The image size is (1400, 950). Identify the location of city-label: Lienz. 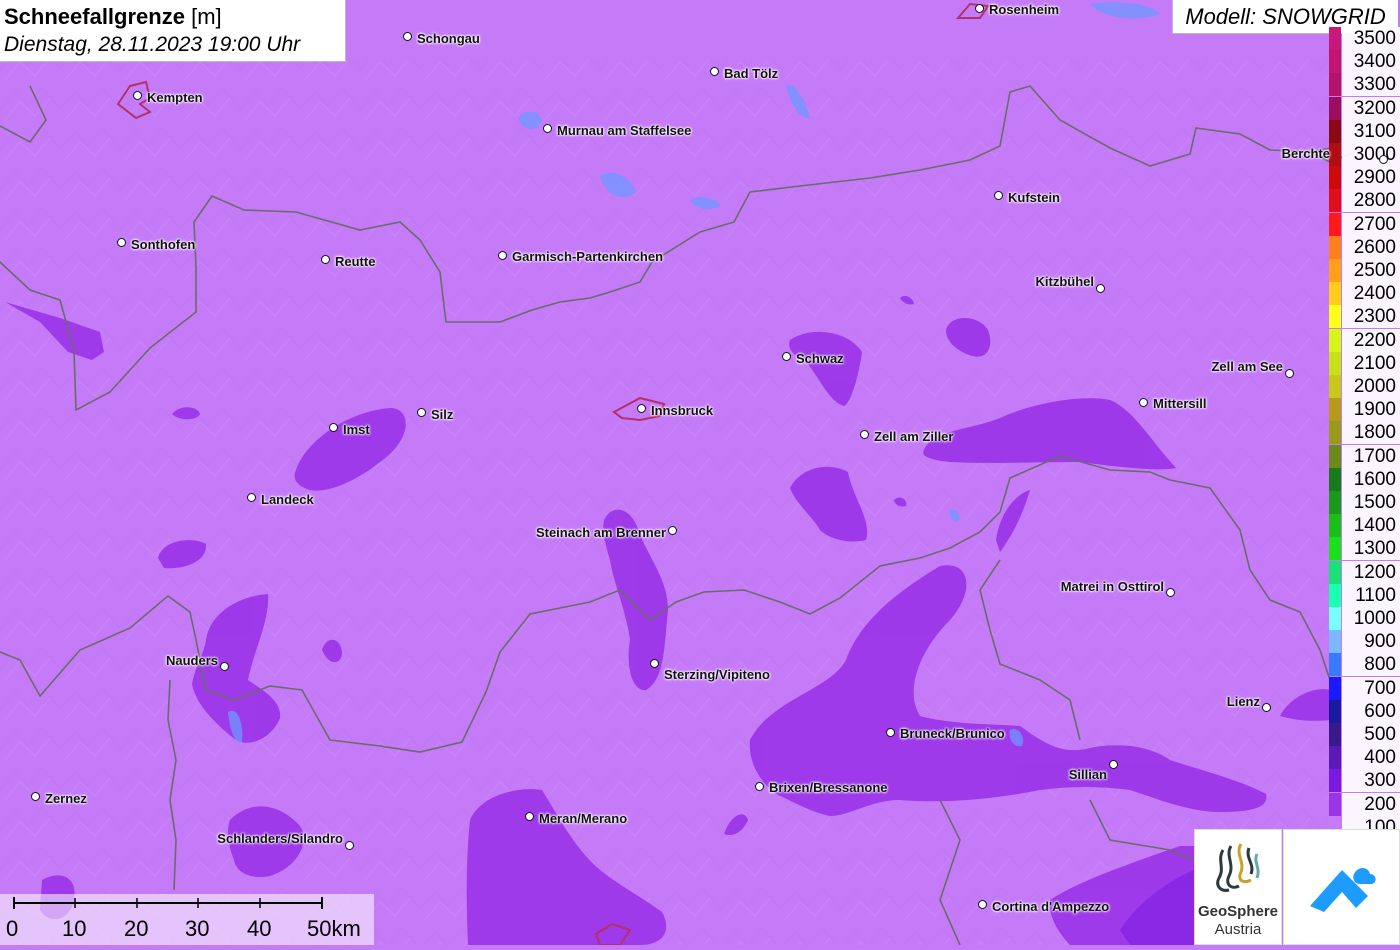
(1243, 701).